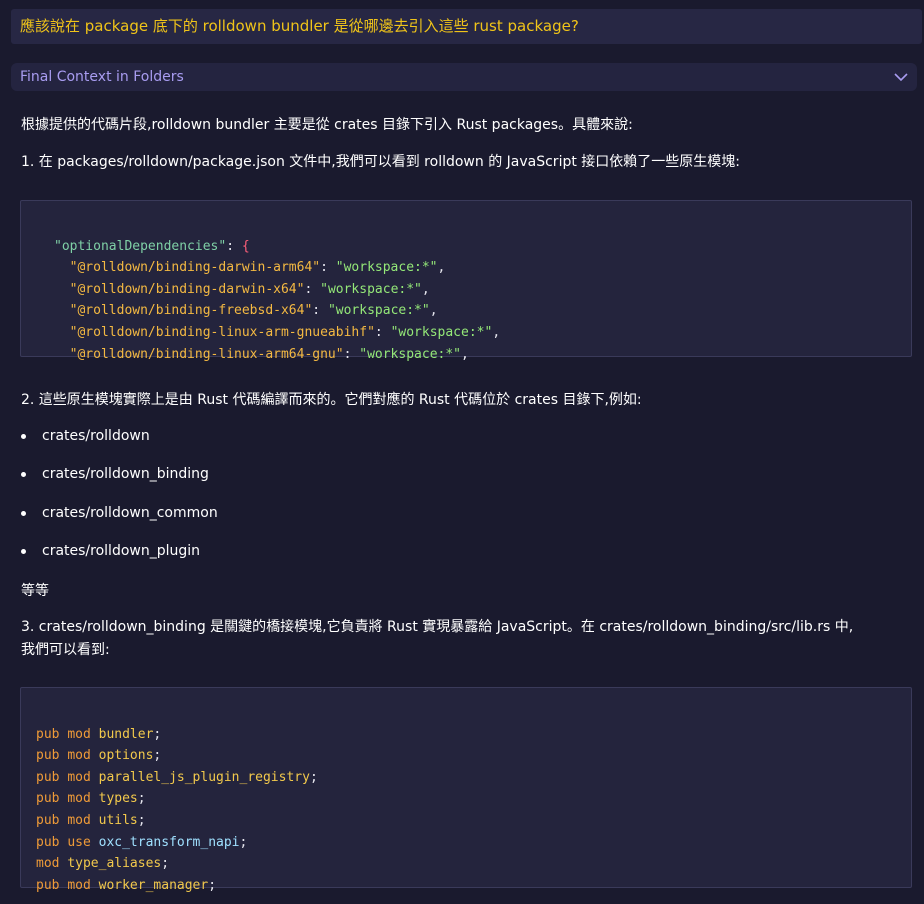  What do you see at coordinates (103, 864) in the screenshot?
I see `code-line: mod type_aliases;` at bounding box center [103, 864].